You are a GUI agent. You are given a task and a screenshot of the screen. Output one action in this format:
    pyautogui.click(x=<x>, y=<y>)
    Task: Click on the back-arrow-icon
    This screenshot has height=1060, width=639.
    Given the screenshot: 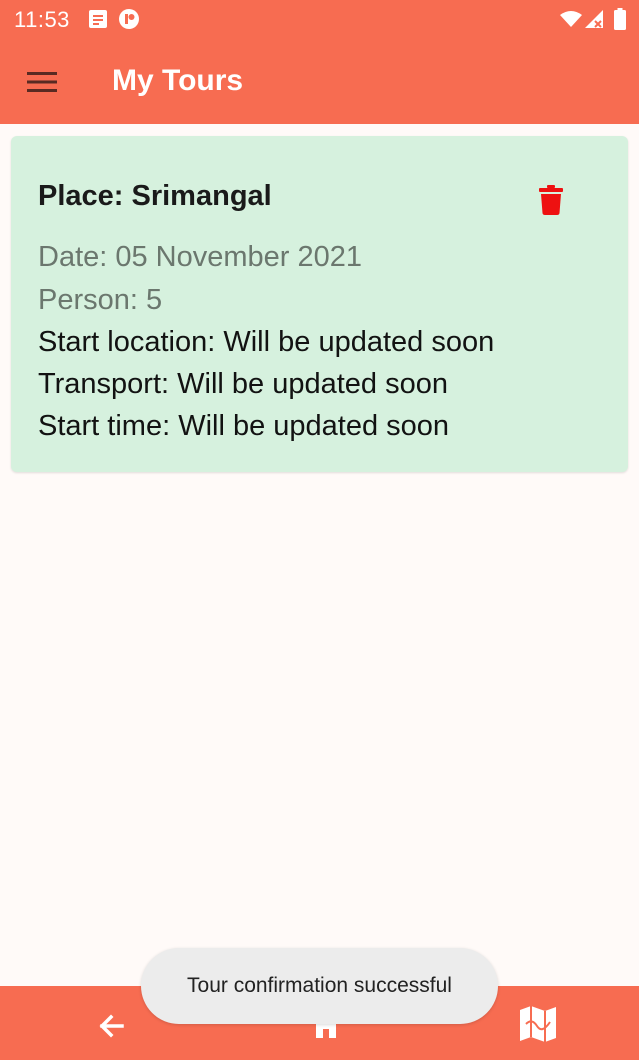 What is the action you would take?
    pyautogui.click(x=112, y=1026)
    